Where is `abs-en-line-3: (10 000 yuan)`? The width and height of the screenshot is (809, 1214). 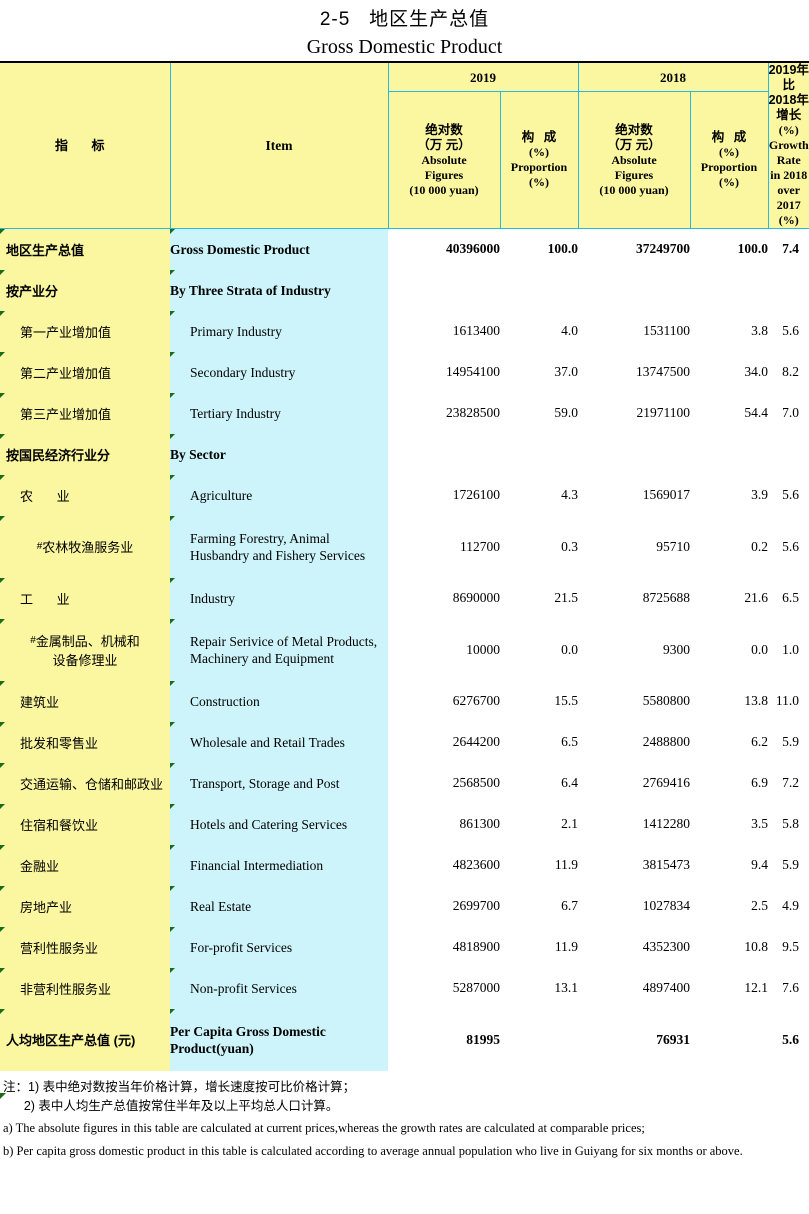 abs-en-line-3: (10 000 yuan) is located at coordinates (444, 189).